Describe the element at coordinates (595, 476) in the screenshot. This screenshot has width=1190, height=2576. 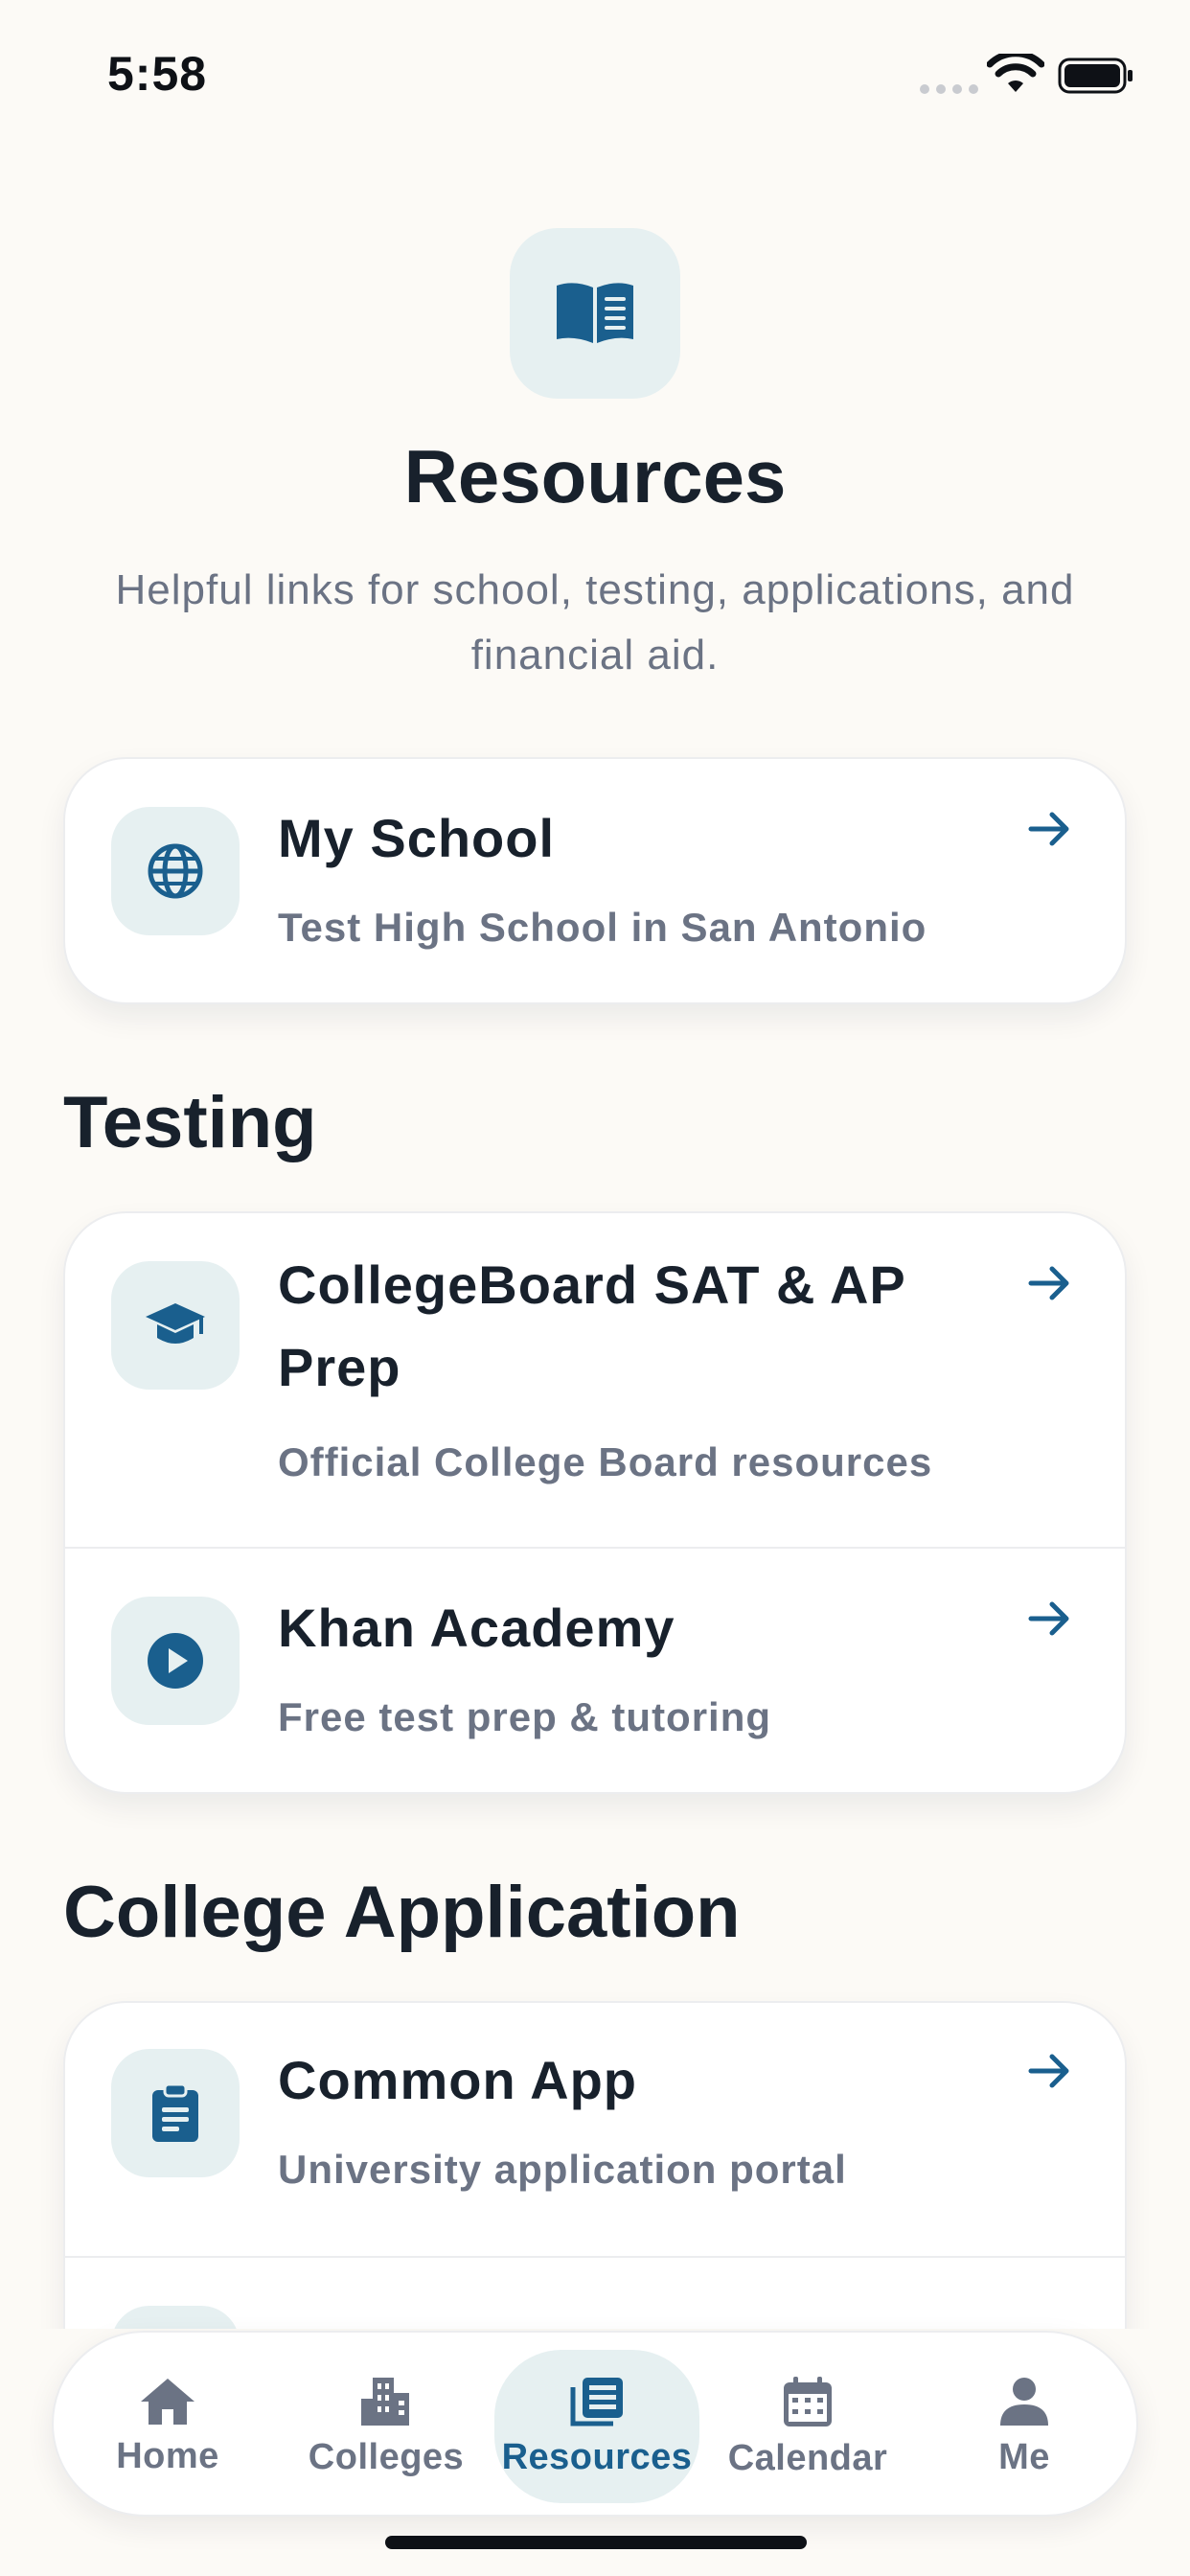
I see `page-title: Resources` at that location.